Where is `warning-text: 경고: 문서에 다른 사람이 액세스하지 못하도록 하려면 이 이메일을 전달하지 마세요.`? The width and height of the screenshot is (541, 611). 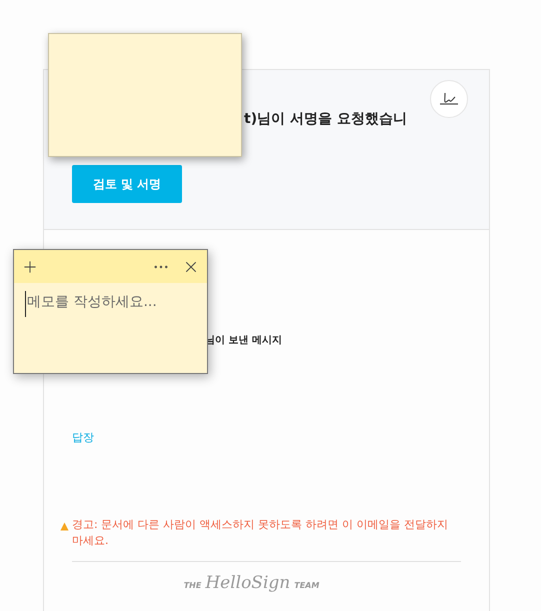
warning-text: 경고: 문서에 다른 사람이 액세스하지 못하도록 하려면 이 이메일을 전달하지 마세요. is located at coordinates (261, 532).